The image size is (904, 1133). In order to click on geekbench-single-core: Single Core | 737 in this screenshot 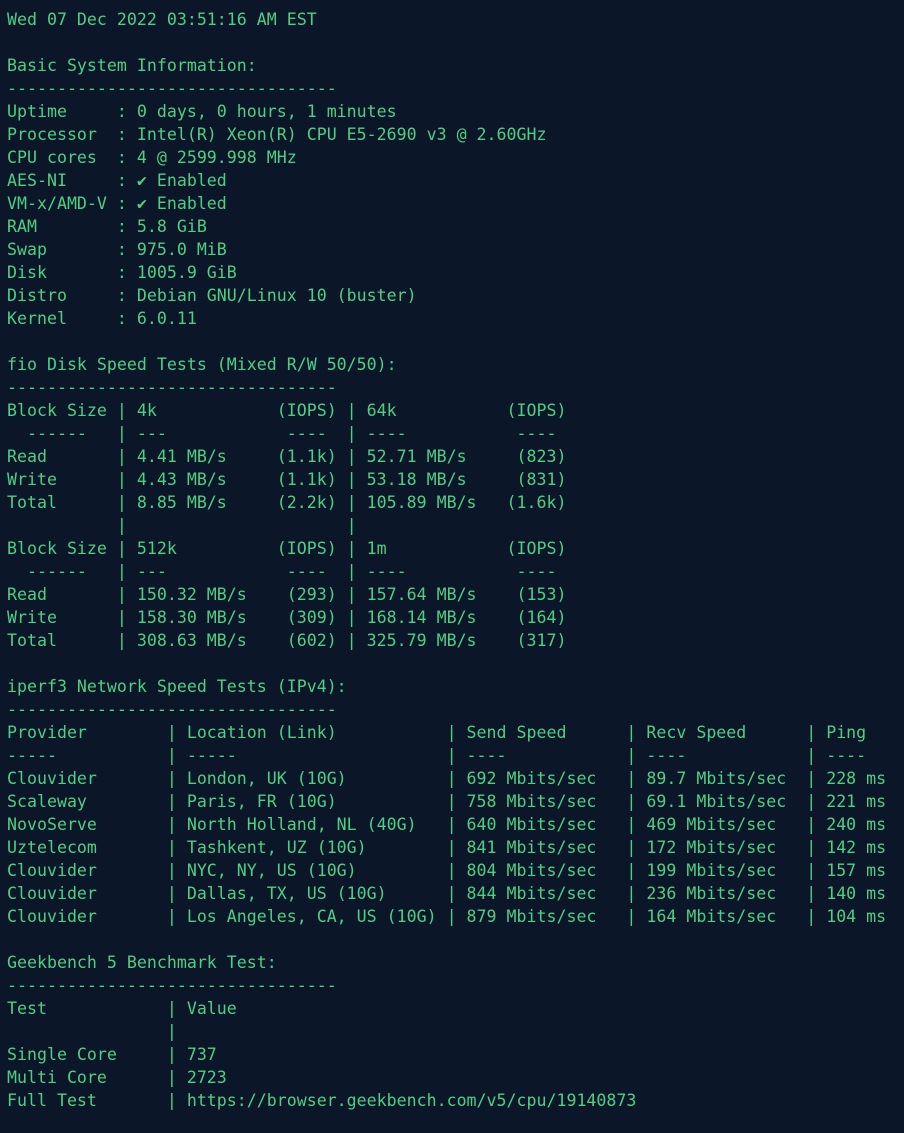, I will do `click(112, 1054)`.